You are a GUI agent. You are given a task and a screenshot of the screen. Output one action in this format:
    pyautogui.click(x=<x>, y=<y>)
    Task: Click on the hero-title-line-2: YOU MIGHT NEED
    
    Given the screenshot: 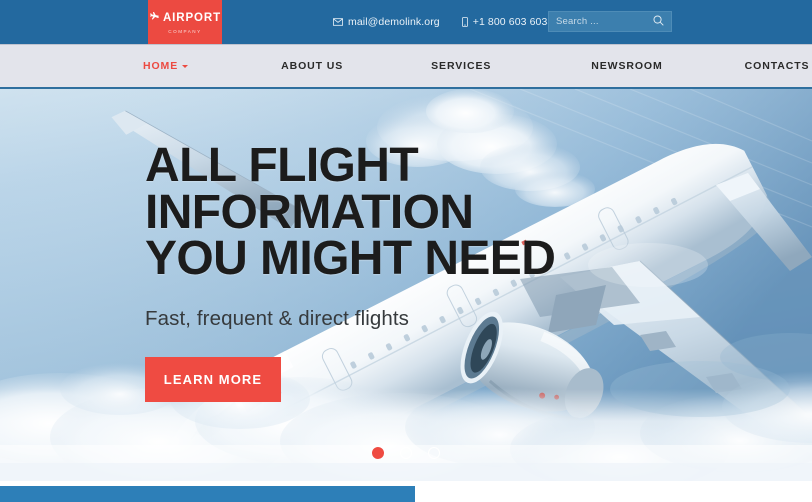 What is the action you would take?
    pyautogui.click(x=350, y=259)
    